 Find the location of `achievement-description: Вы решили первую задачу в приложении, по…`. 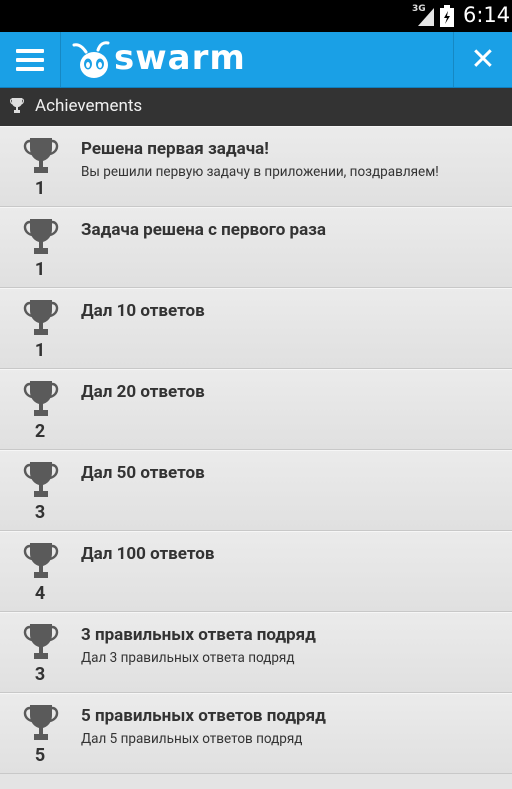

achievement-description: Вы решили первую задачу в приложении, по… is located at coordinates (260, 172).